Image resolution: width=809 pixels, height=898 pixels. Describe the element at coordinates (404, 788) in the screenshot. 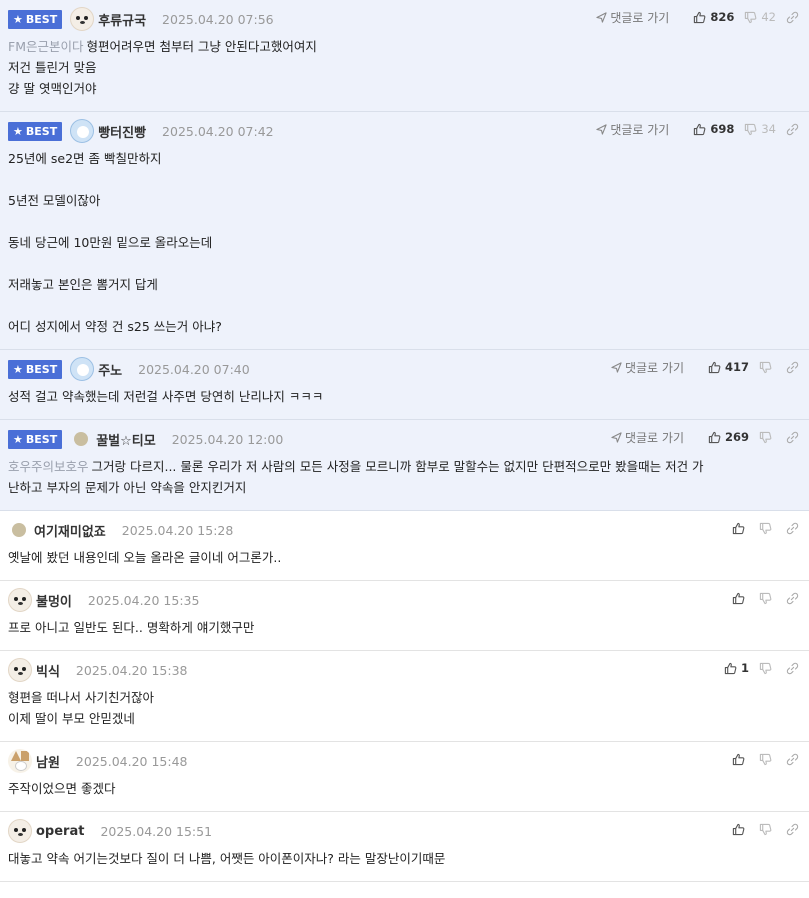

I see `comment-line: 주작이었으면 좋겠다` at that location.